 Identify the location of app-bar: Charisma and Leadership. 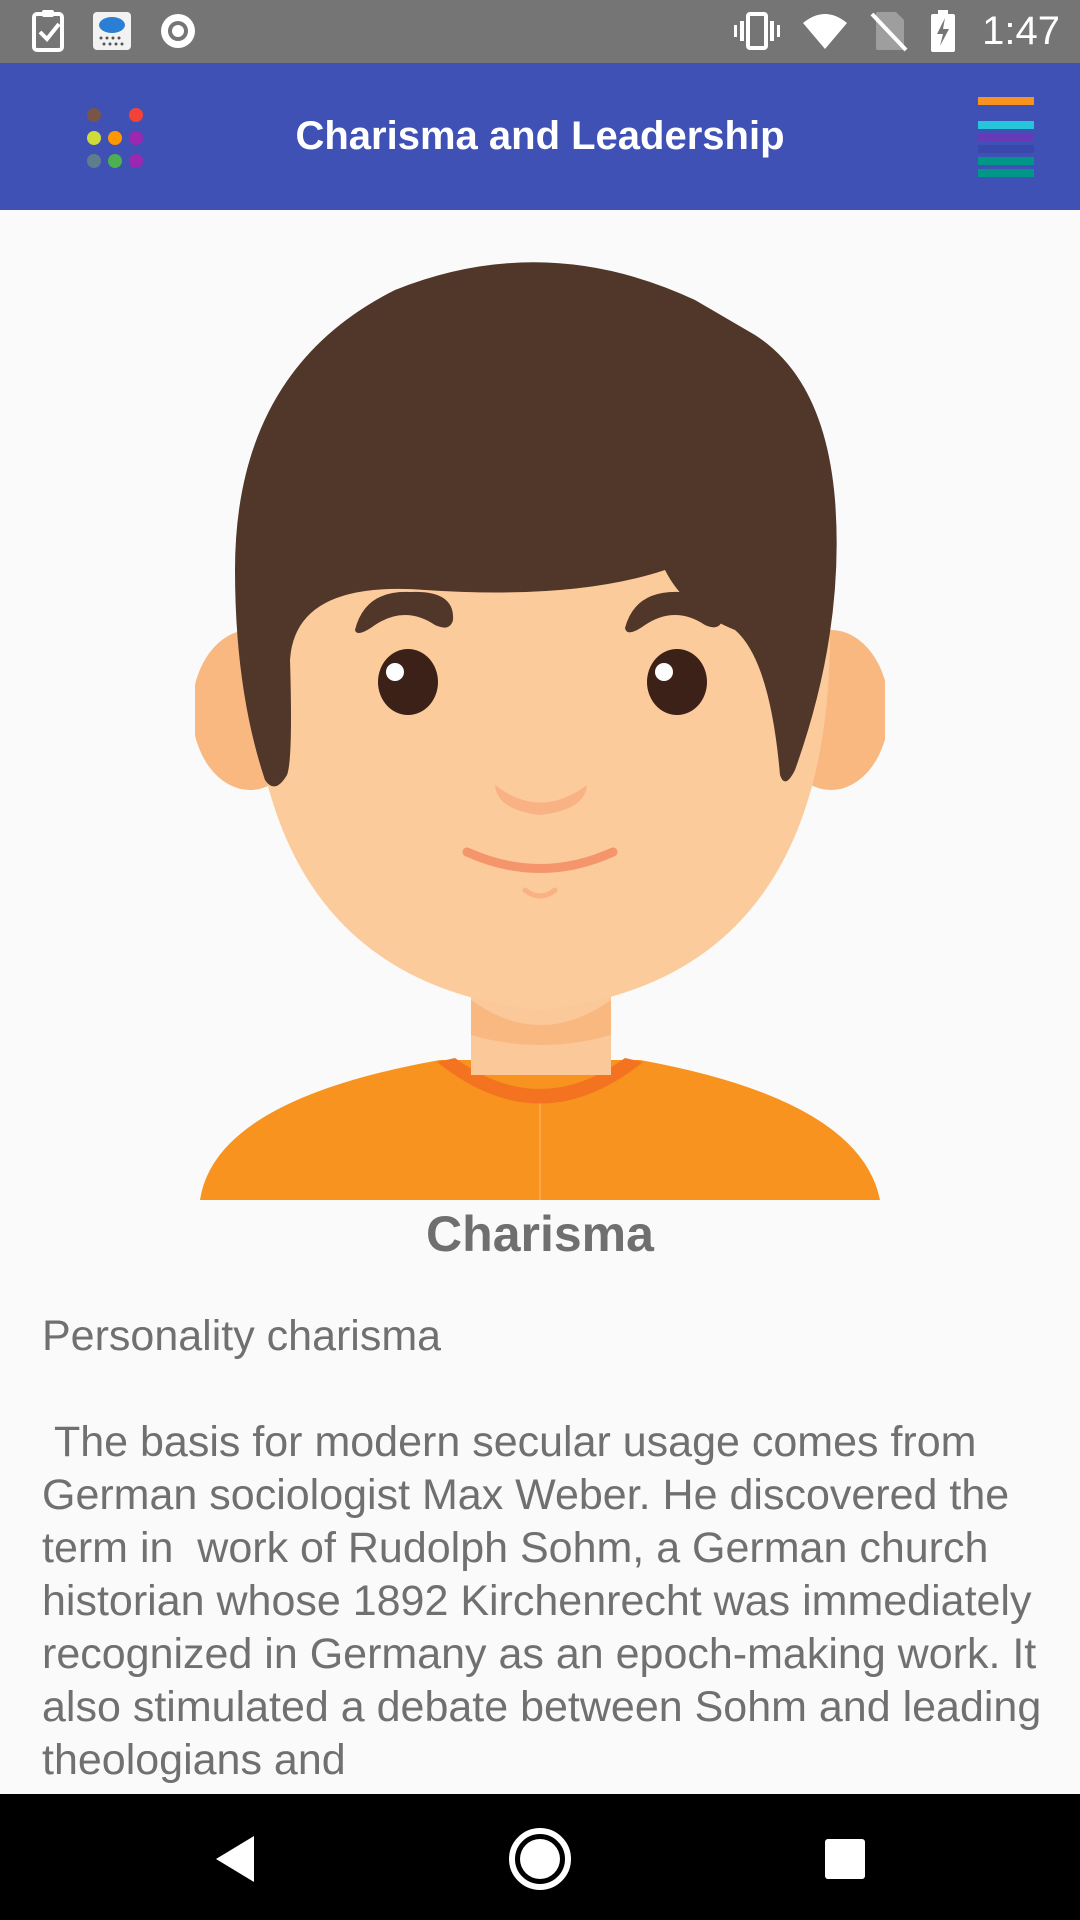
(540, 136).